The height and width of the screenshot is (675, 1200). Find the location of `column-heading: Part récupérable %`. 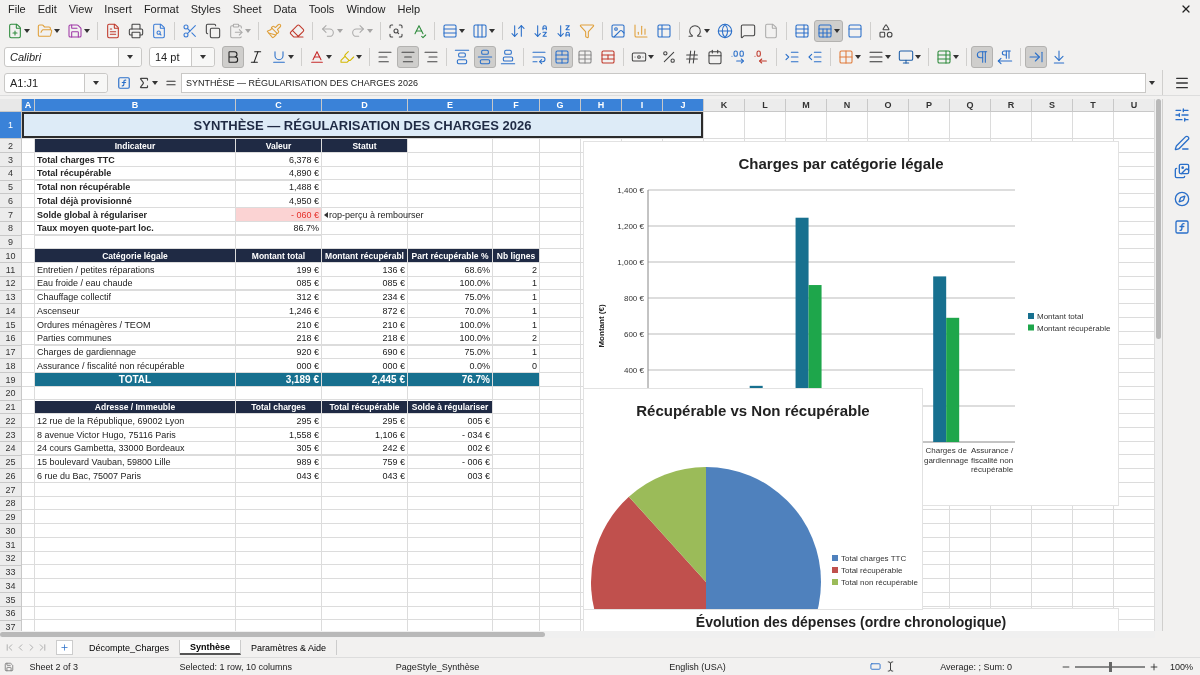

column-heading: Part récupérable % is located at coordinates (450, 256).